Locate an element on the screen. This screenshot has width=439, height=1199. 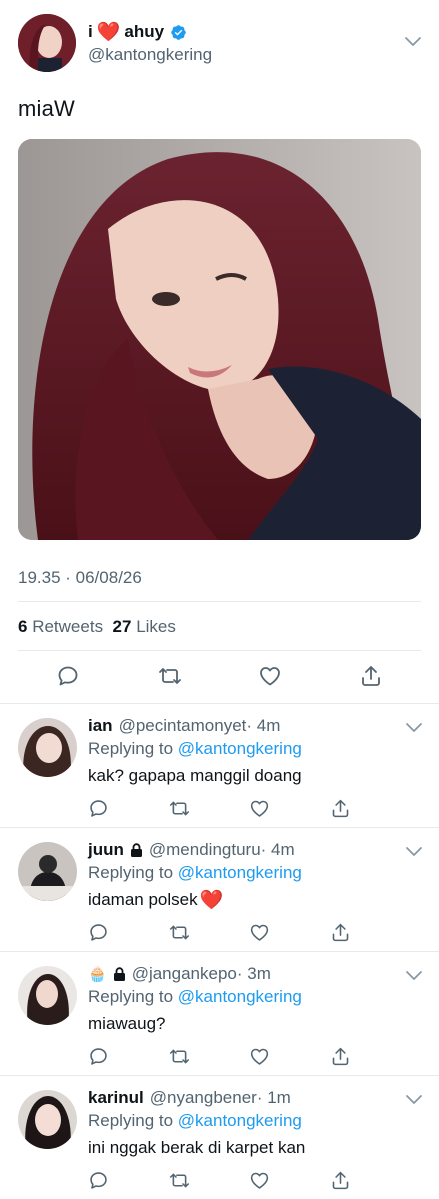
reply-time: · 4m is located at coordinates (263, 725).